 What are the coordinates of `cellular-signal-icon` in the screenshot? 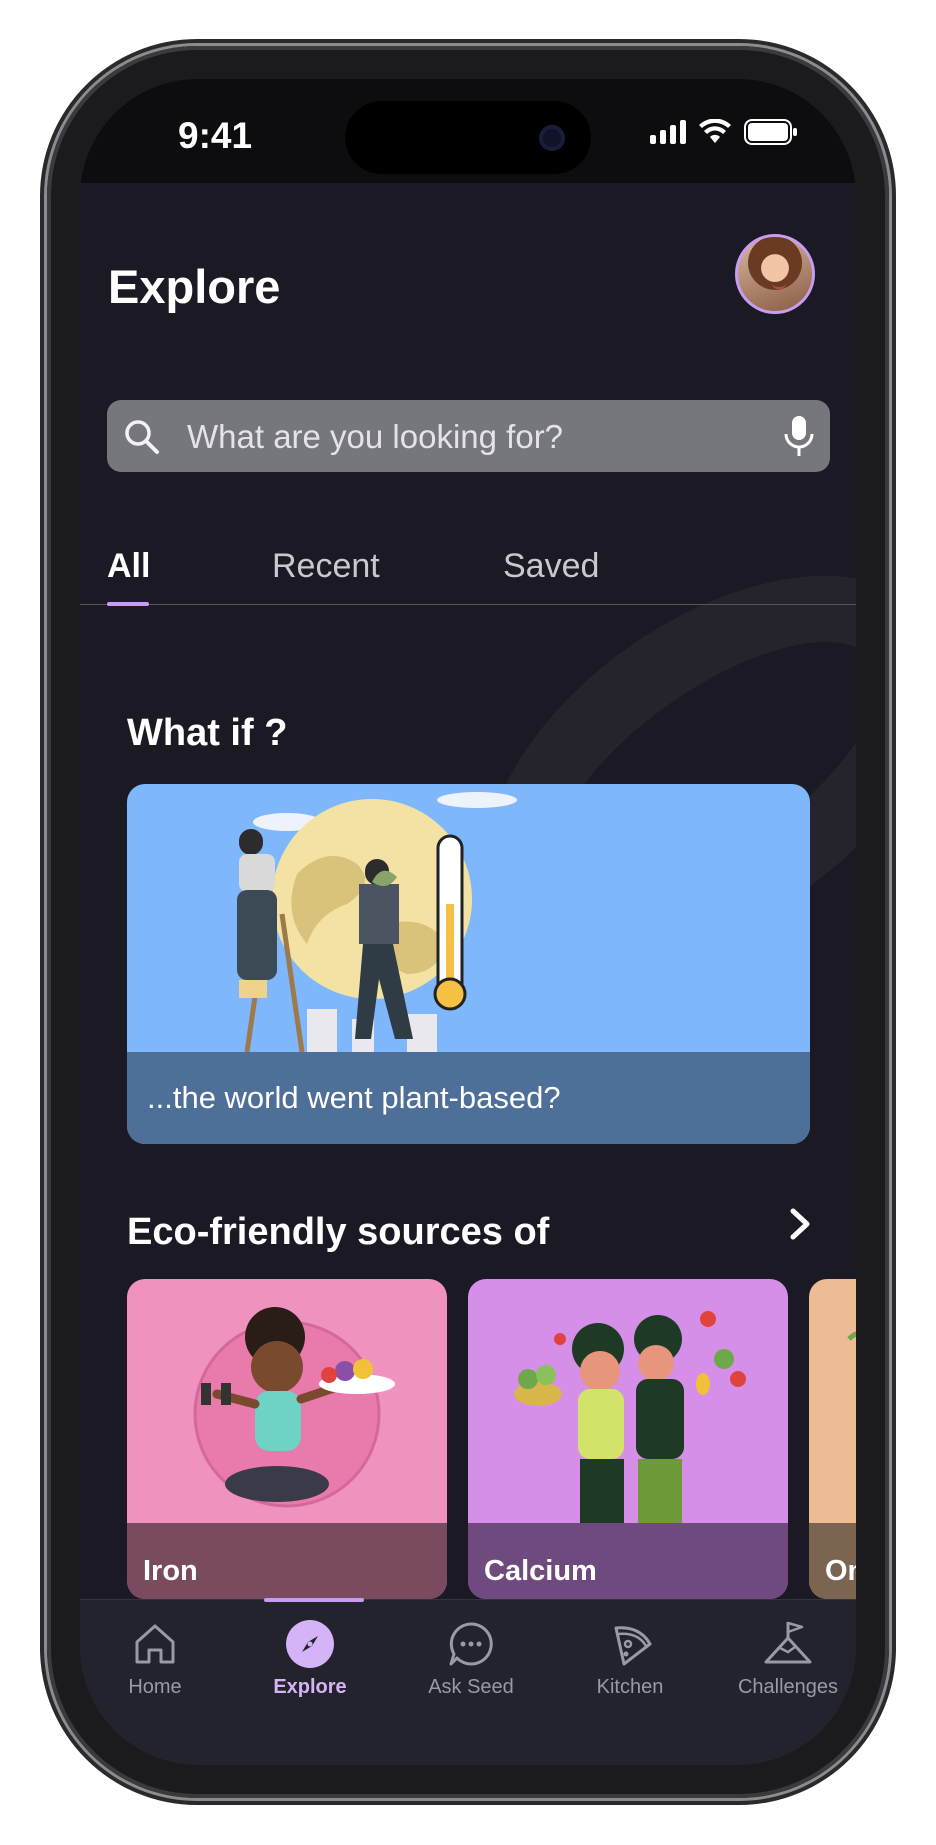 It's located at (668, 132).